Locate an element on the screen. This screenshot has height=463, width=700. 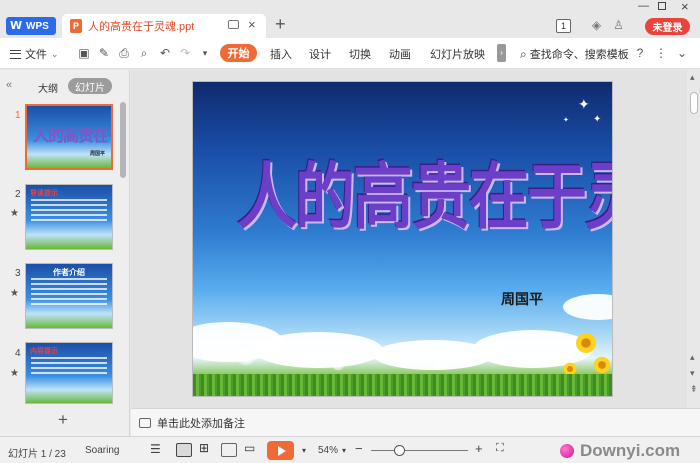
window-close-icon: × is located at coordinates (685, 7).